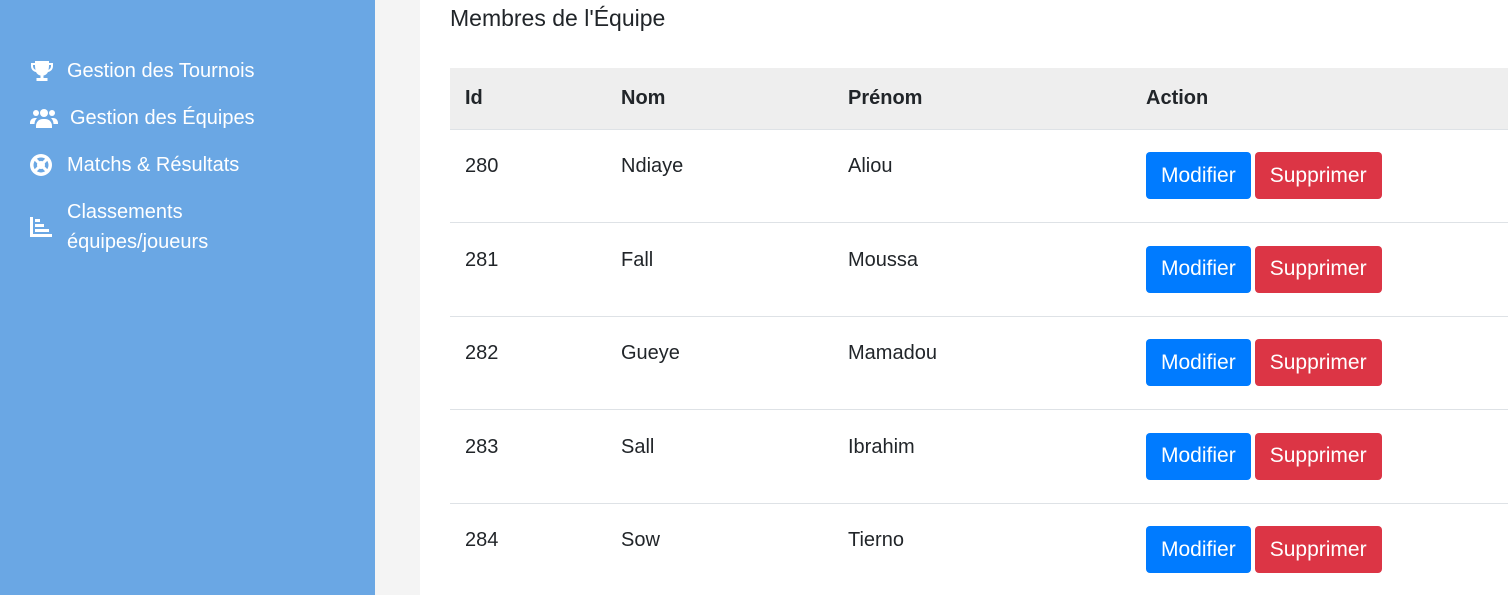  Describe the element at coordinates (397, 297) in the screenshot. I see `content-gutter` at that location.